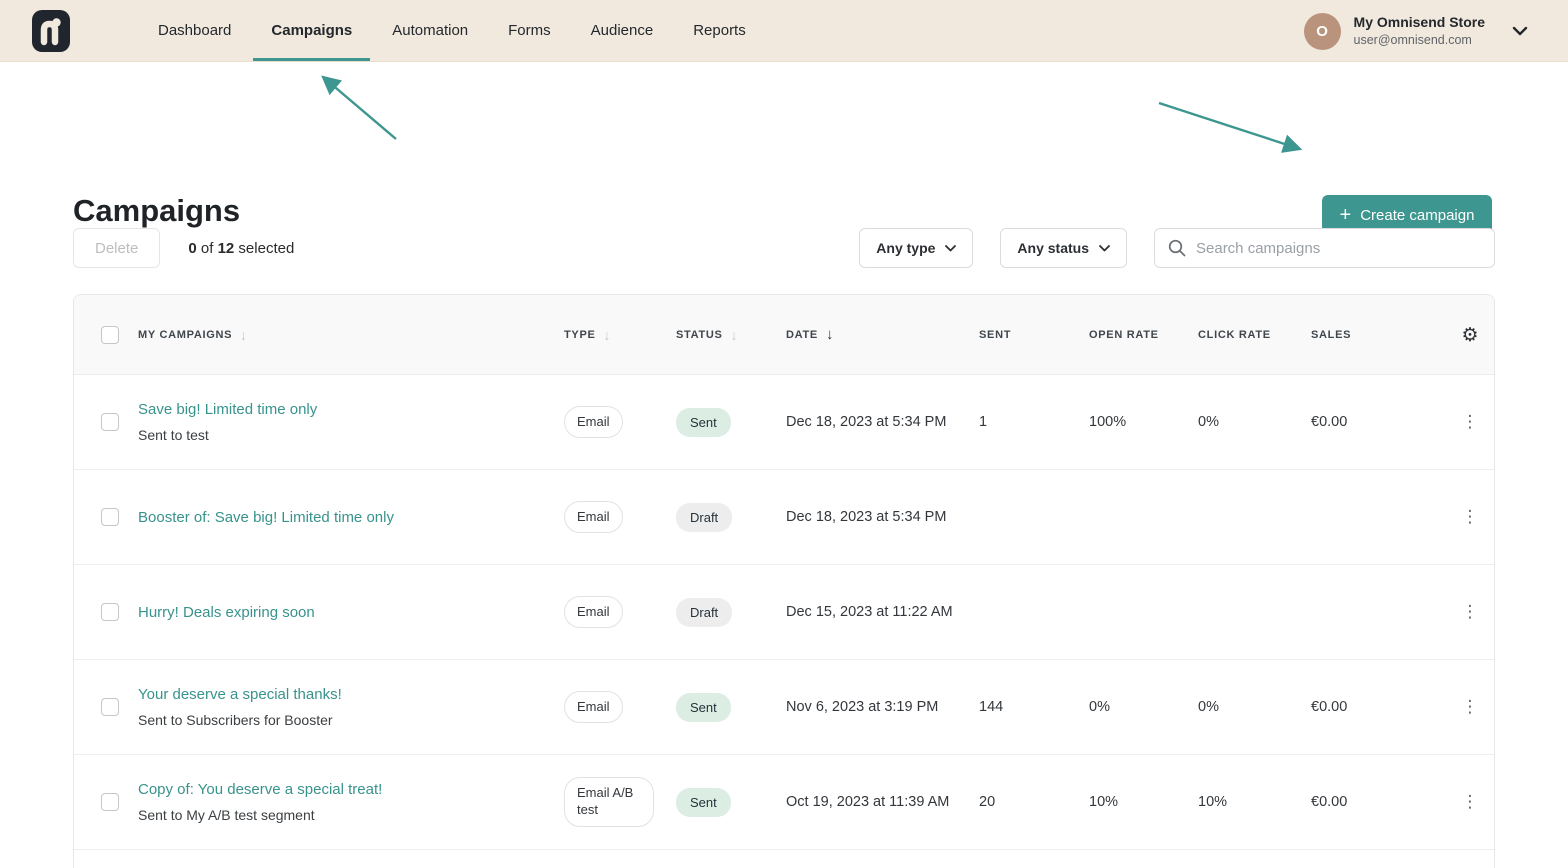  What do you see at coordinates (1230, 127) in the screenshot?
I see `annotation-arrow-create-campaign` at bounding box center [1230, 127].